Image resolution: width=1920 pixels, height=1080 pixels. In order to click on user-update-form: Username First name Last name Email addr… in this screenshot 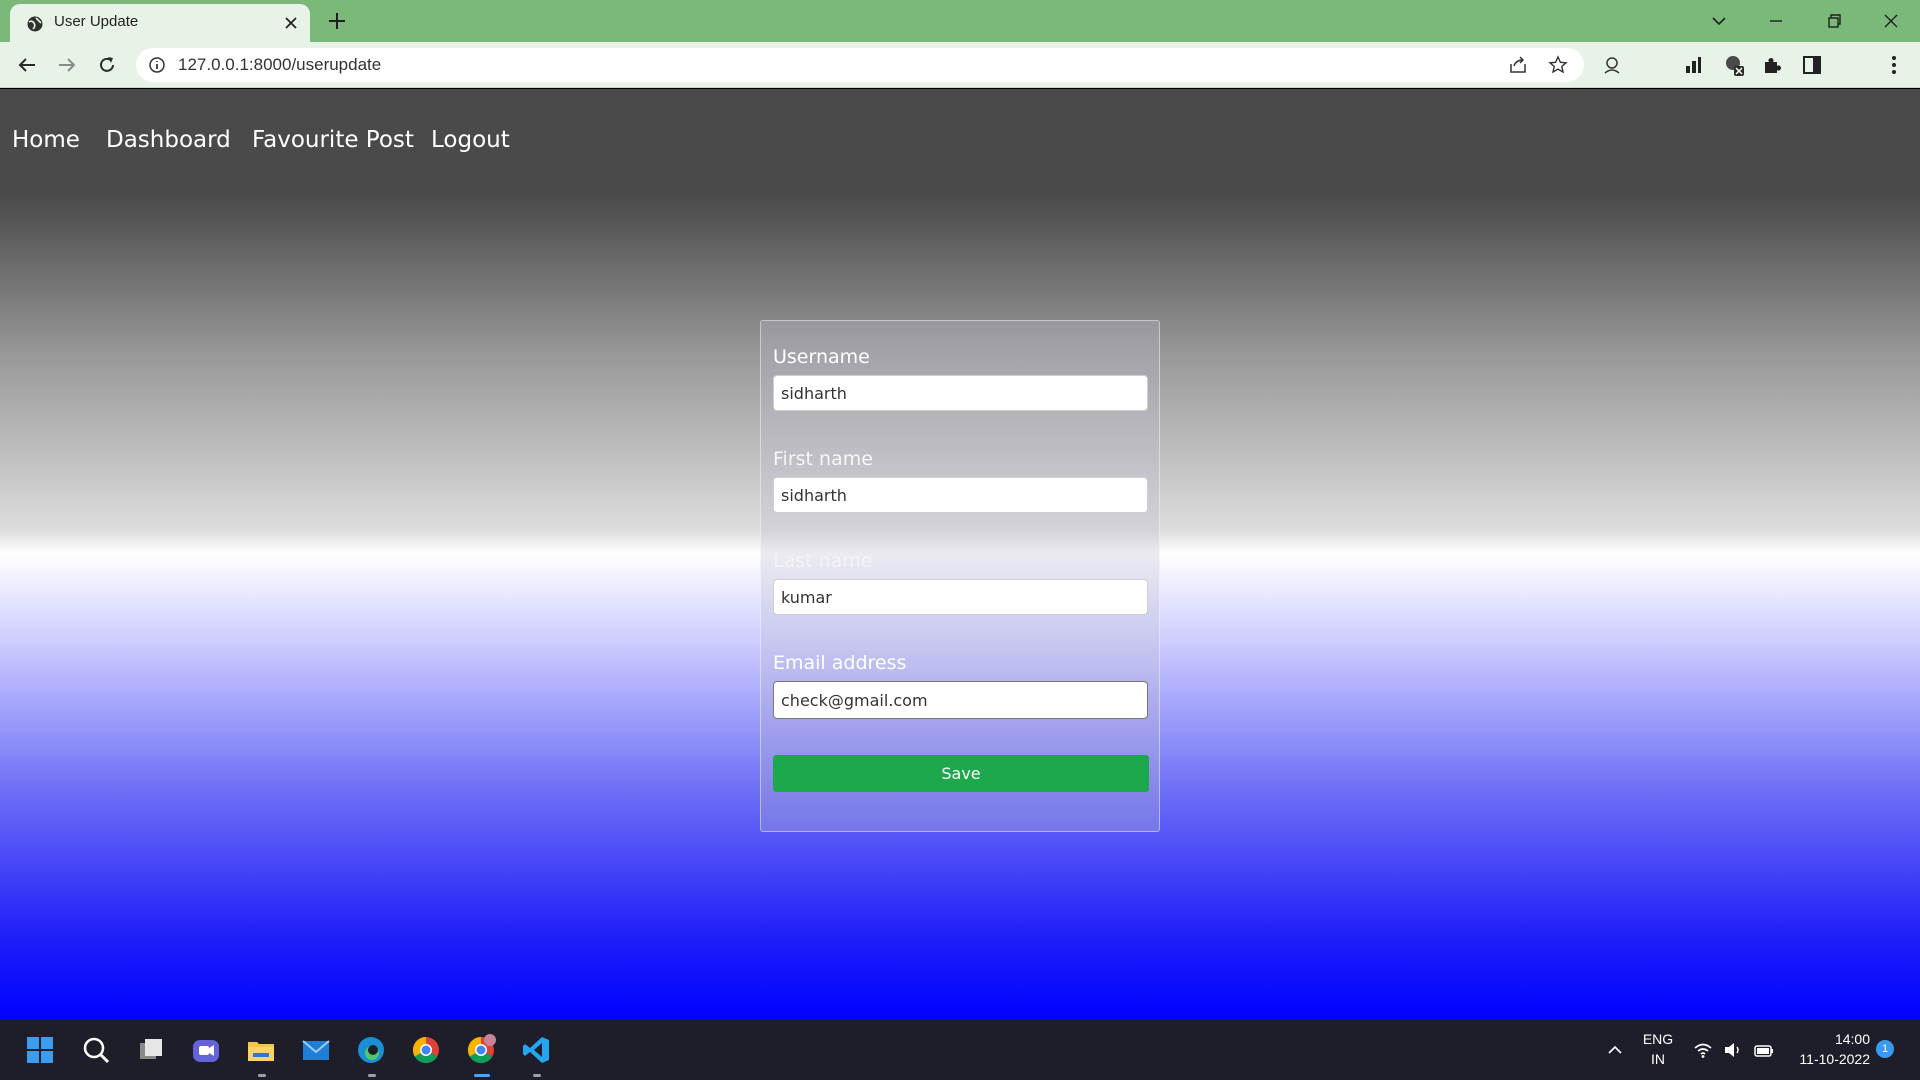, I will do `click(960, 576)`.